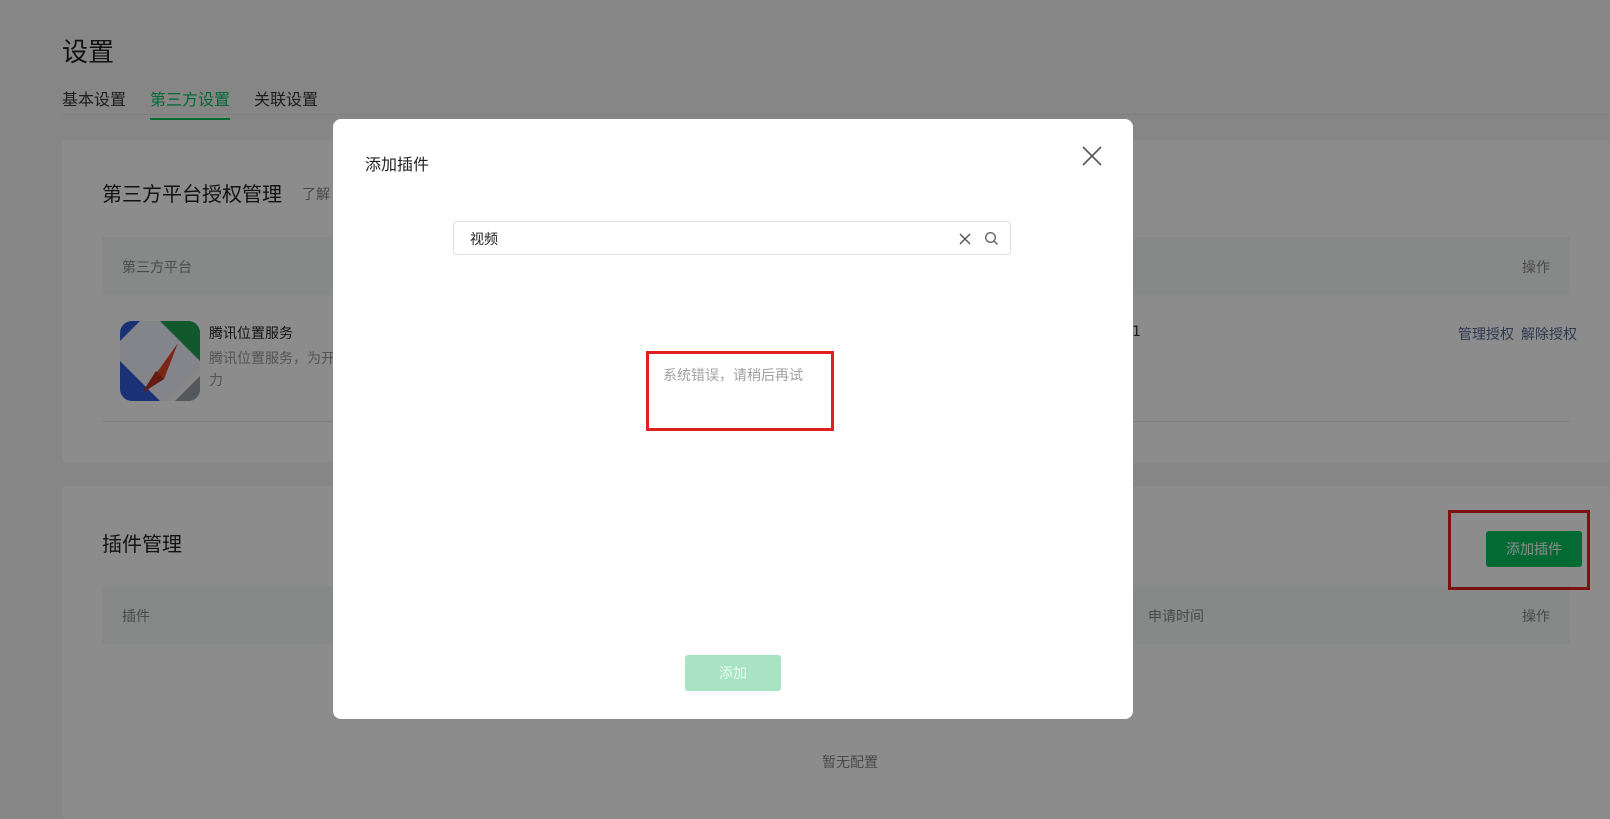 This screenshot has width=1610, height=819. I want to click on plugin-search-box, so click(732, 238).